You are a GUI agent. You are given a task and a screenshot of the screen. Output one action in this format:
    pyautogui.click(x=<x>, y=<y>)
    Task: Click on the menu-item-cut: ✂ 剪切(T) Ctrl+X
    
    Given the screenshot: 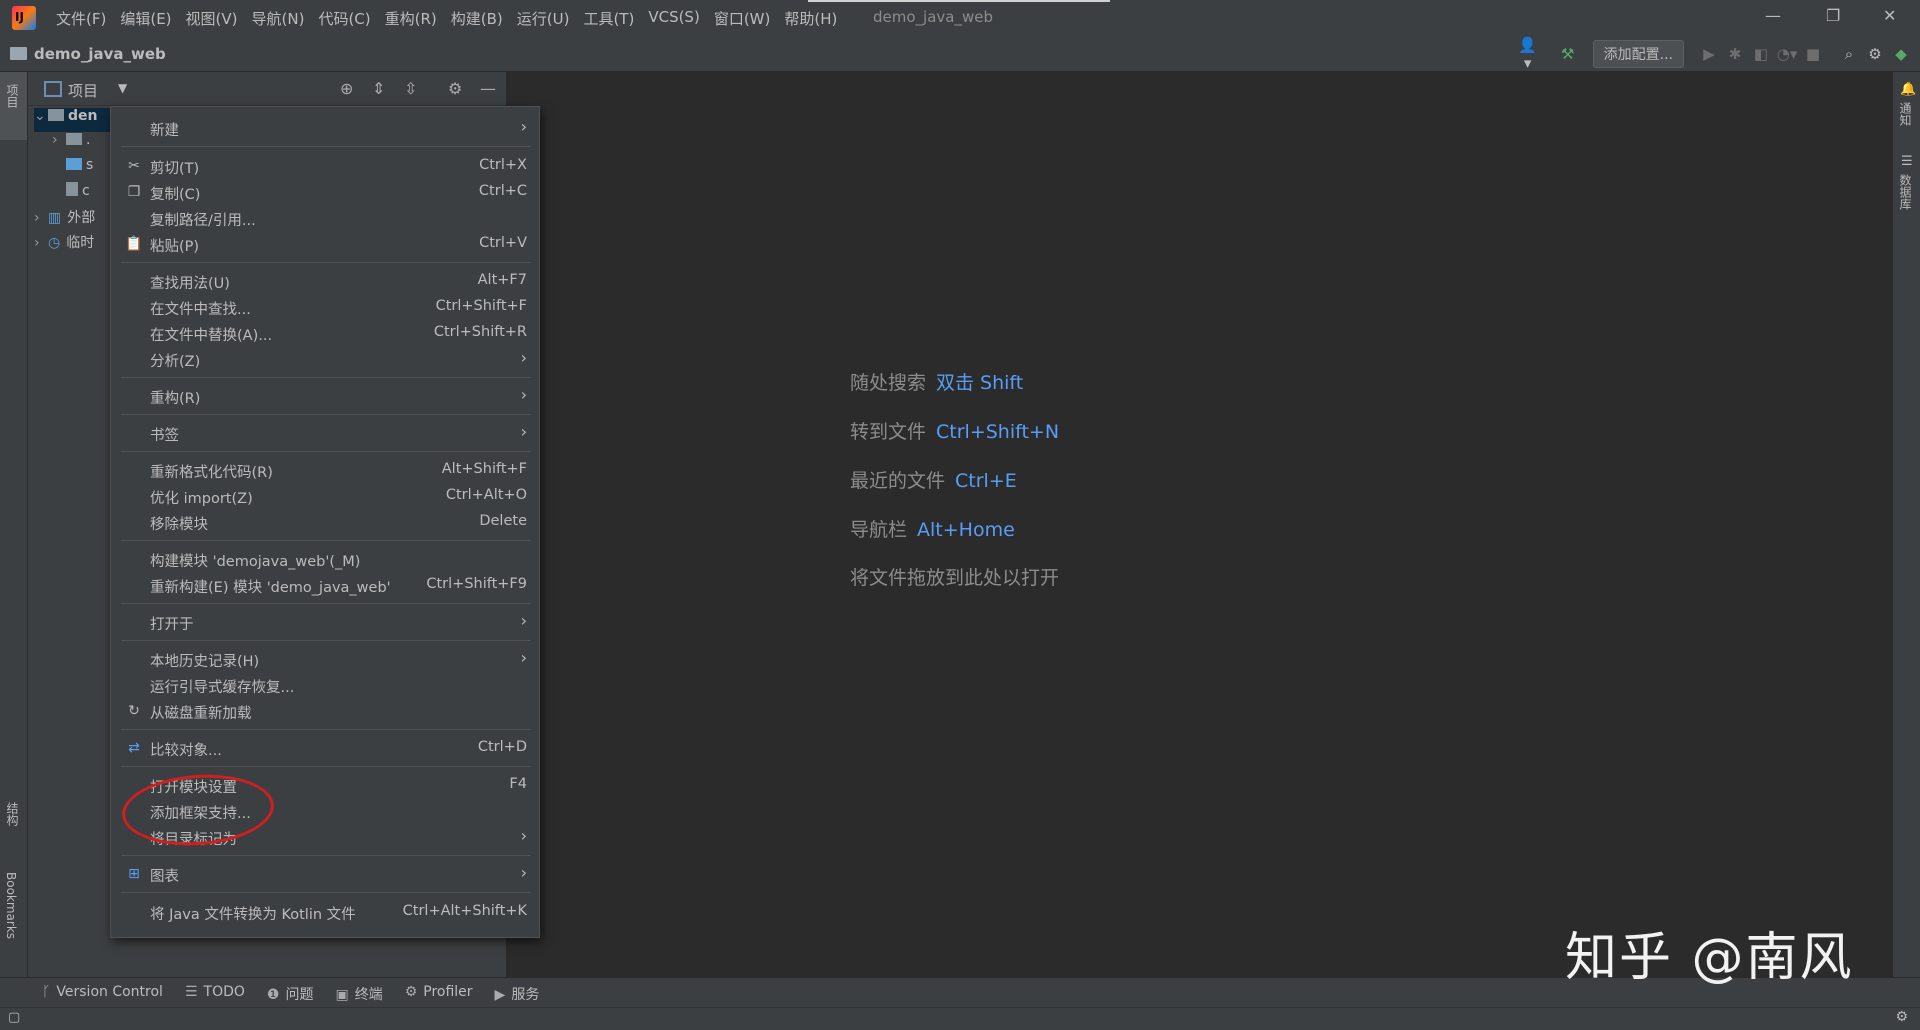 What is the action you would take?
    pyautogui.click(x=325, y=166)
    